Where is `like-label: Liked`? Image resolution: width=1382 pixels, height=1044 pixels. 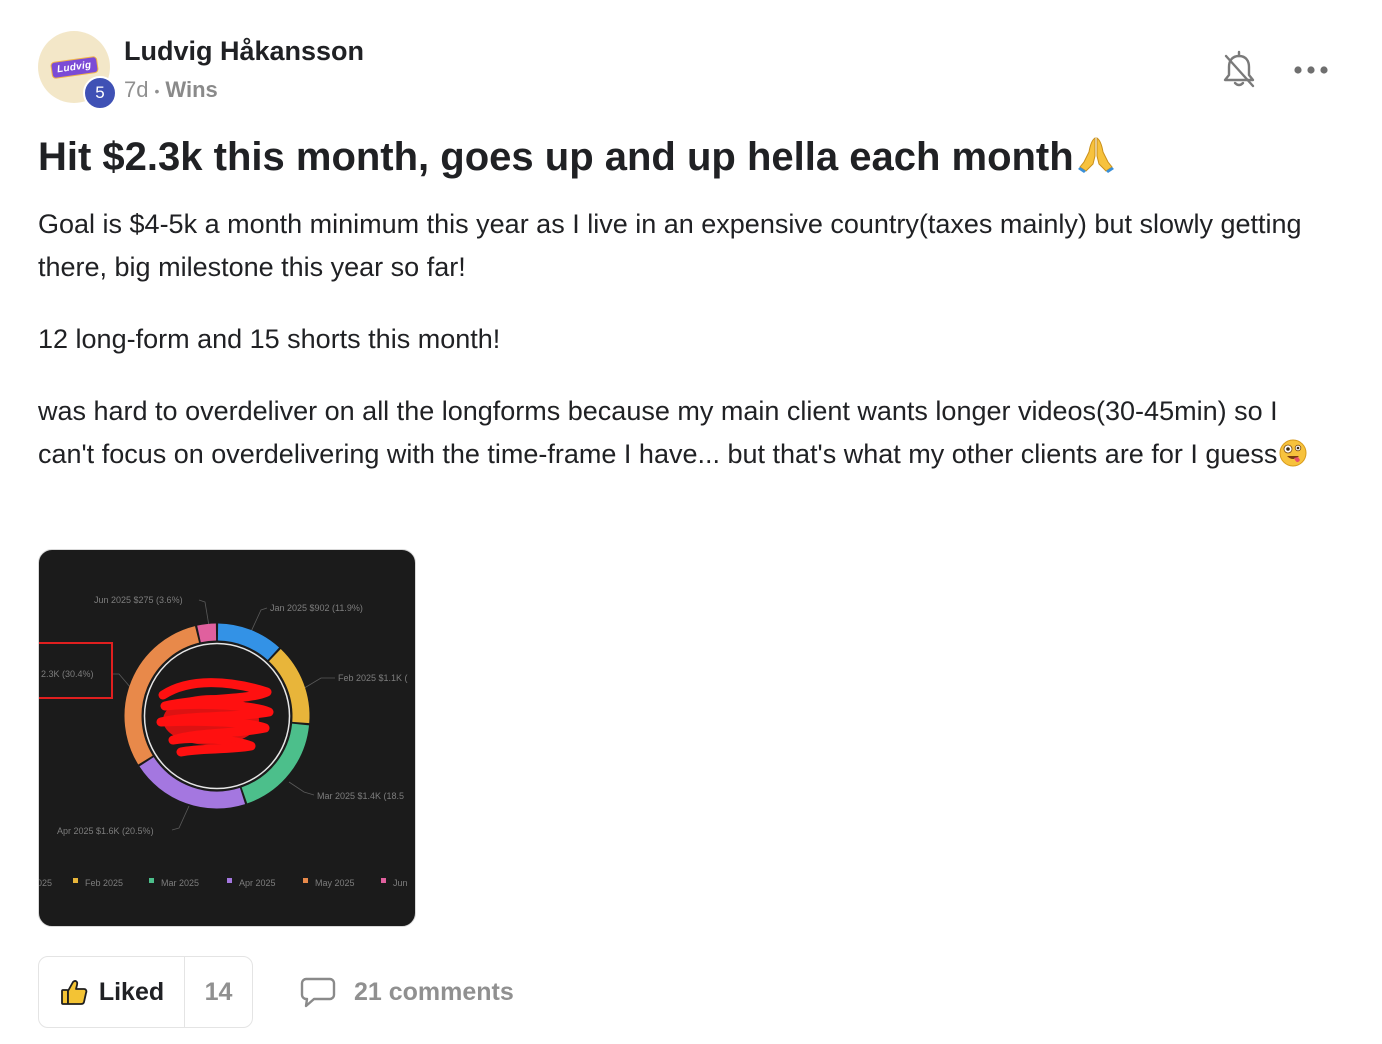
like-label: Liked is located at coordinates (131, 991).